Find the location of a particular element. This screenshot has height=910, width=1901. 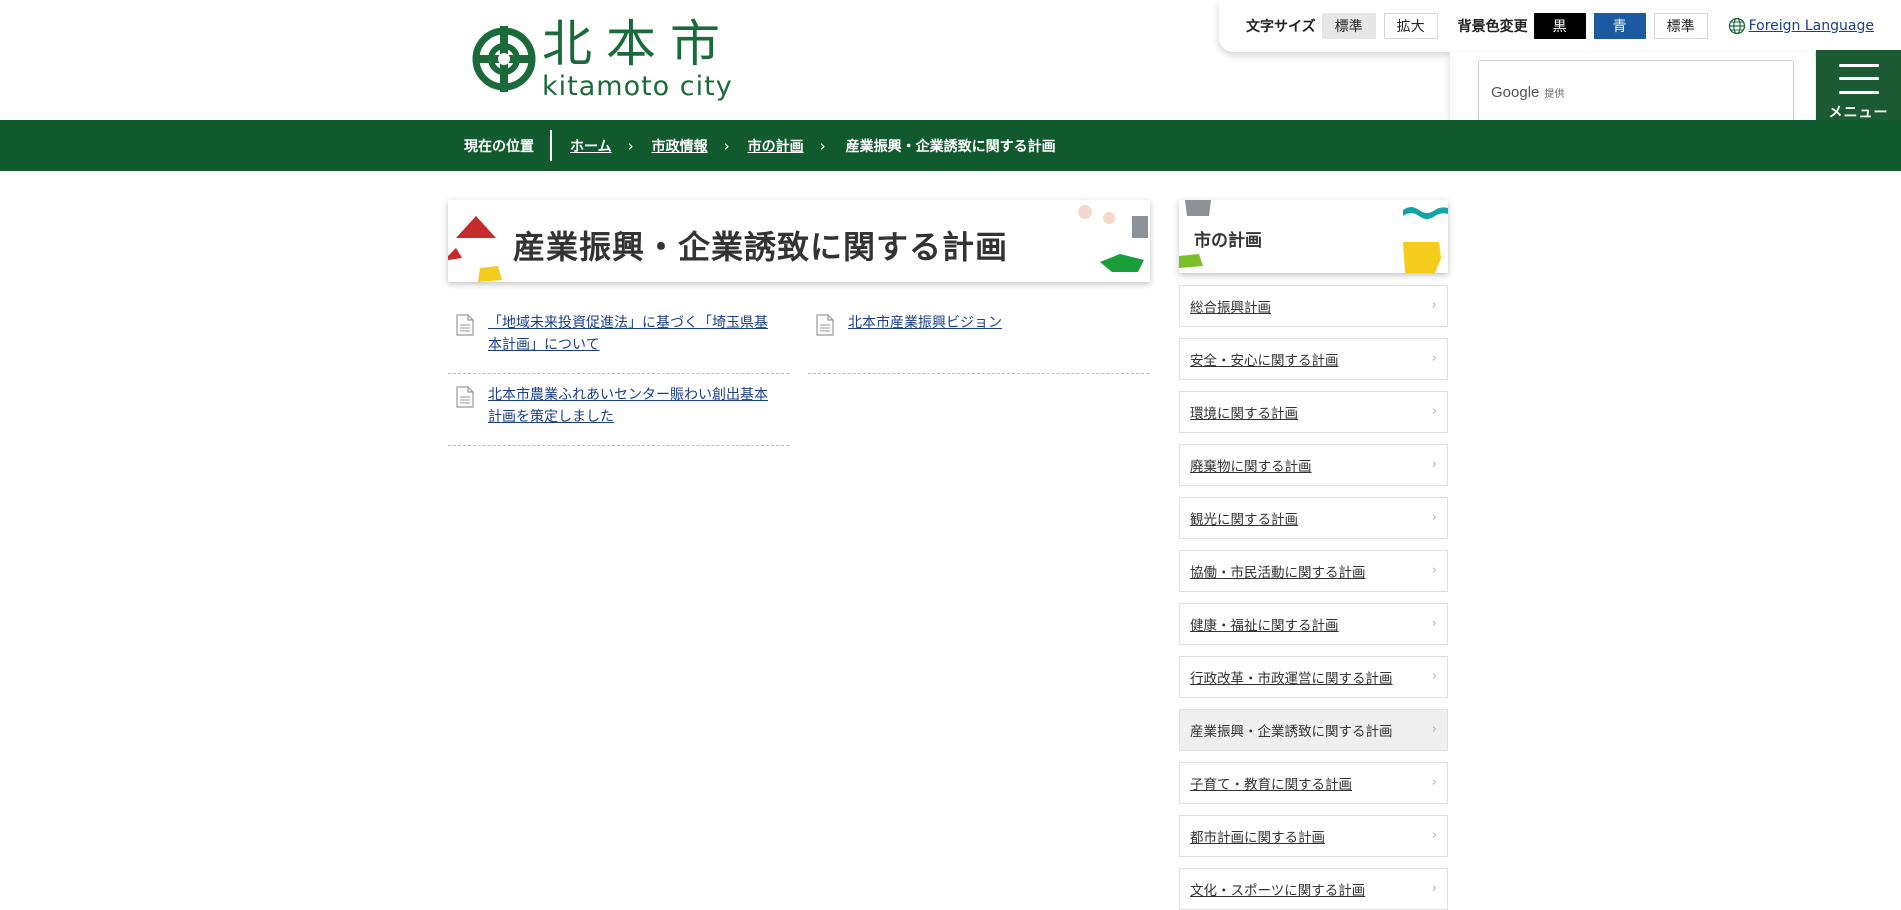

sidebar-item: 廃棄物に関する計画 › is located at coordinates (1313, 465).